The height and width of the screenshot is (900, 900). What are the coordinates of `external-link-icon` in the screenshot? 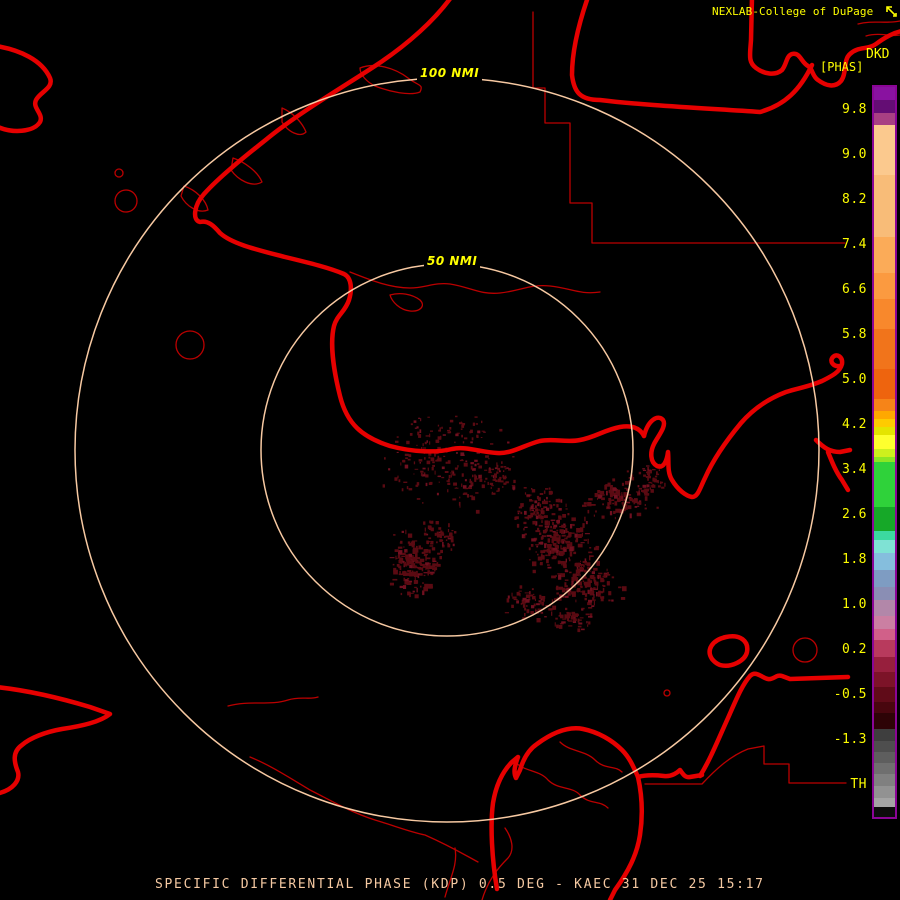 It's located at (891, 11).